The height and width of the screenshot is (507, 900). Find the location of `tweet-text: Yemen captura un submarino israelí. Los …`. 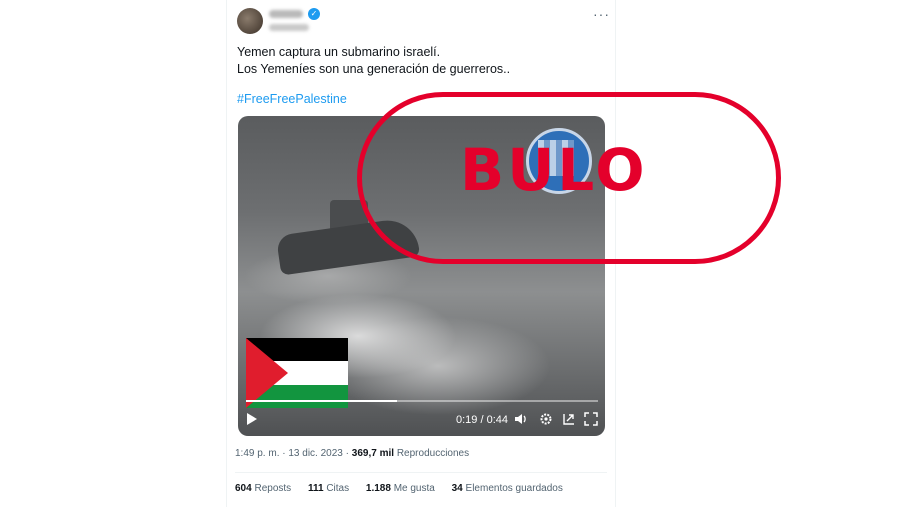

tweet-text: Yemen captura un submarino israelí. Los … is located at coordinates (417, 61).